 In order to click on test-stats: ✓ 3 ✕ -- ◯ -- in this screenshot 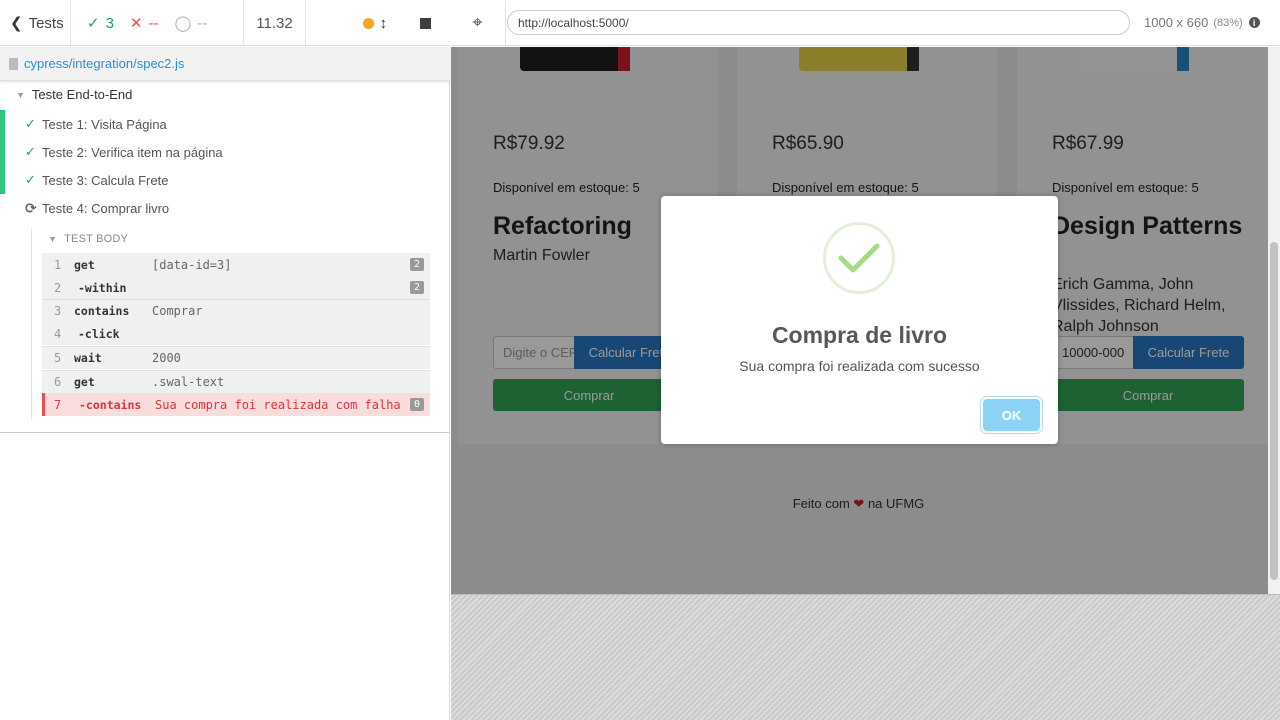, I will do `click(157, 23)`.